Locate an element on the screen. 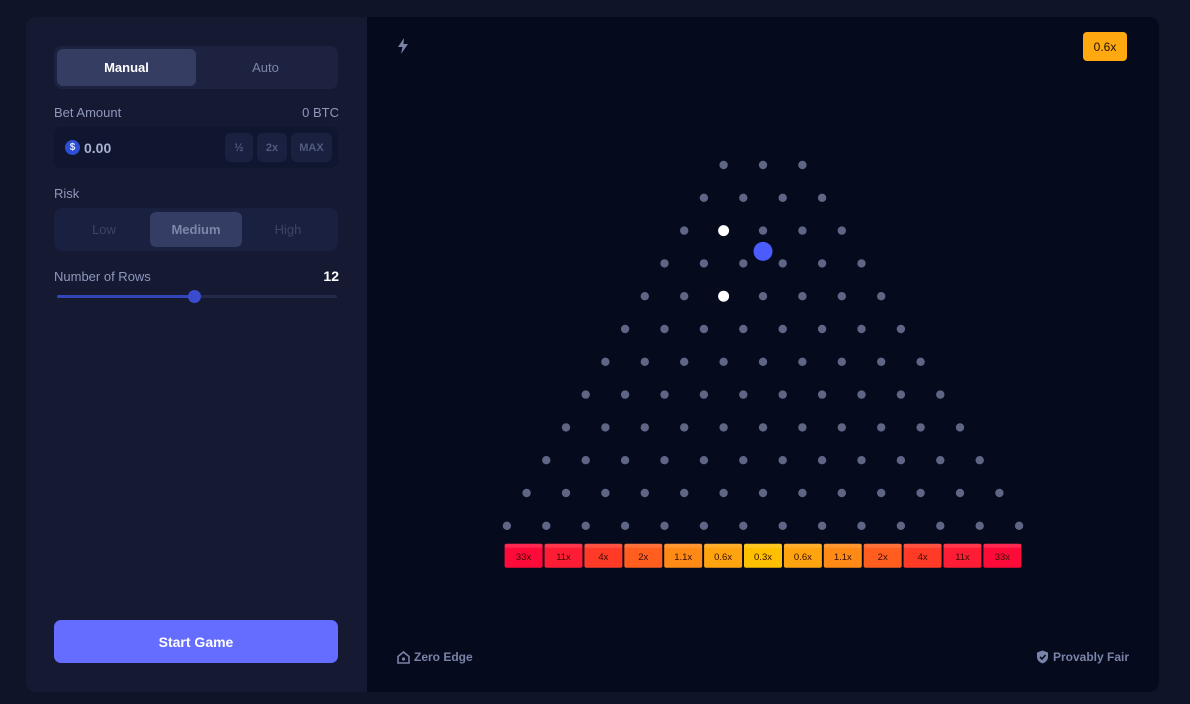 The image size is (1190, 704). zero-edge-label: Zero Edge is located at coordinates (443, 657).